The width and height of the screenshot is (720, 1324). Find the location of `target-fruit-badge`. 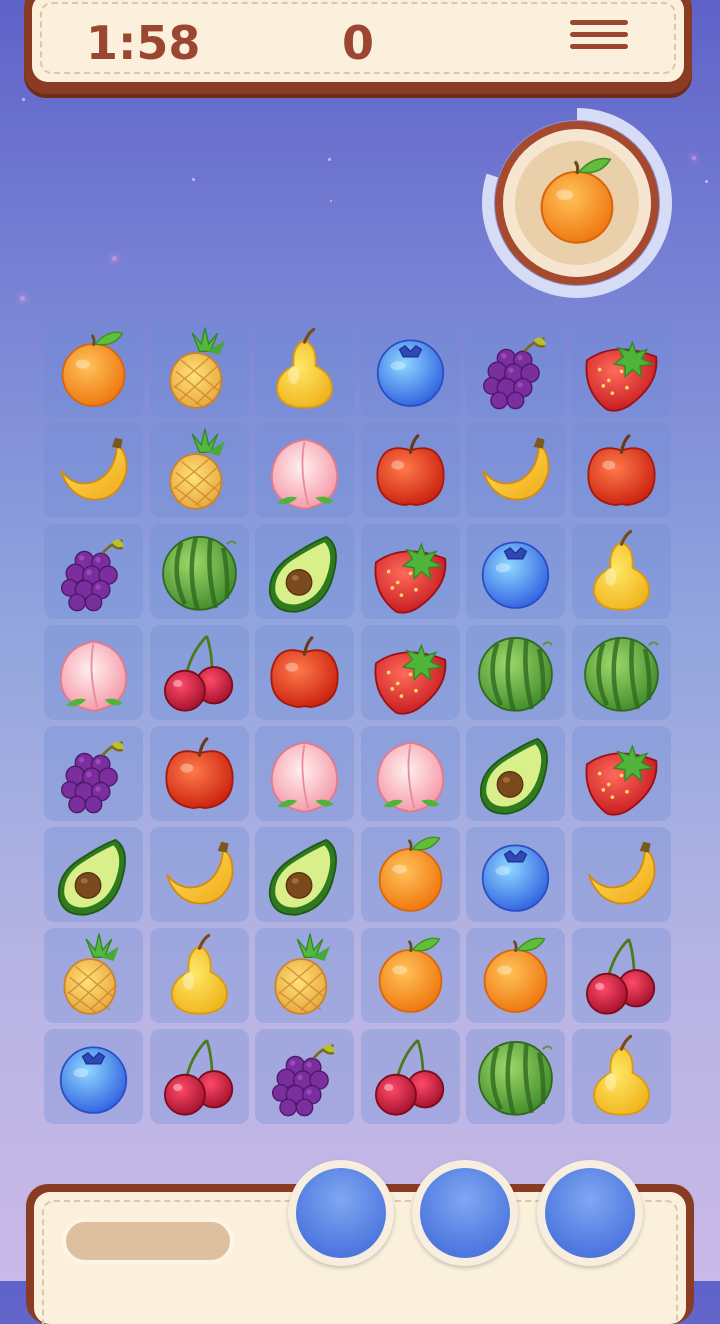

target-fruit-badge is located at coordinates (577, 203).